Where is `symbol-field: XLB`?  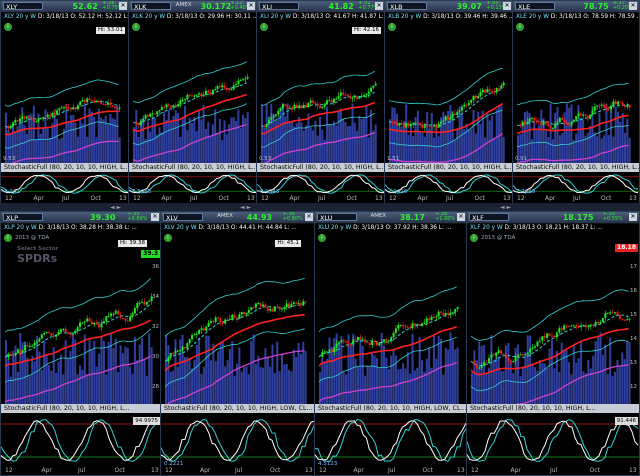
symbol-field: XLB is located at coordinates (407, 6).